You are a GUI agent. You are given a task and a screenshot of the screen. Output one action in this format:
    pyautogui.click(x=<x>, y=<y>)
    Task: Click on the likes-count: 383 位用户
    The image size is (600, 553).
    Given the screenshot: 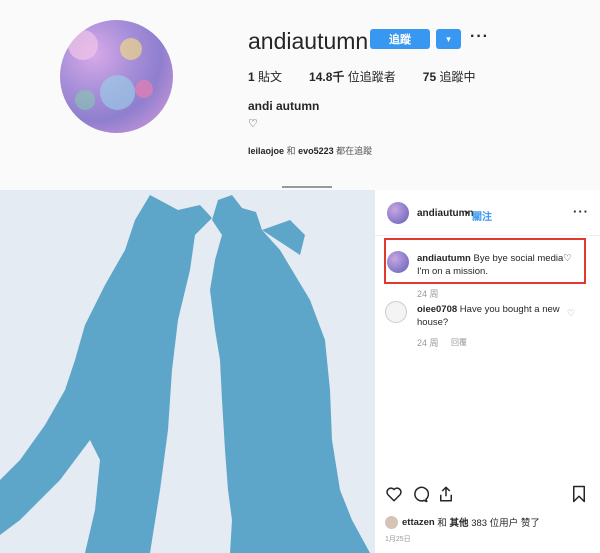 What is the action you would take?
    pyautogui.click(x=494, y=522)
    